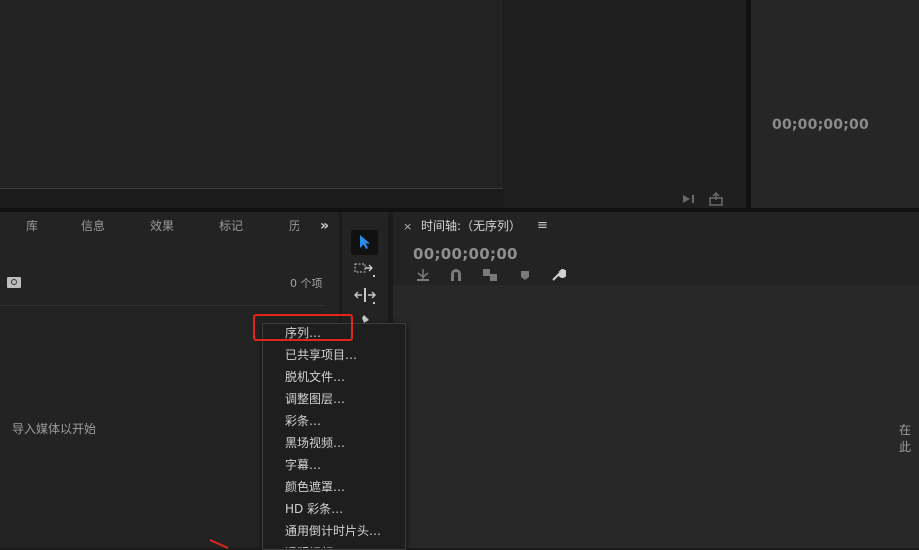 The image size is (919, 550). What do you see at coordinates (294, 225) in the screenshot?
I see `tab-history: 历` at bounding box center [294, 225].